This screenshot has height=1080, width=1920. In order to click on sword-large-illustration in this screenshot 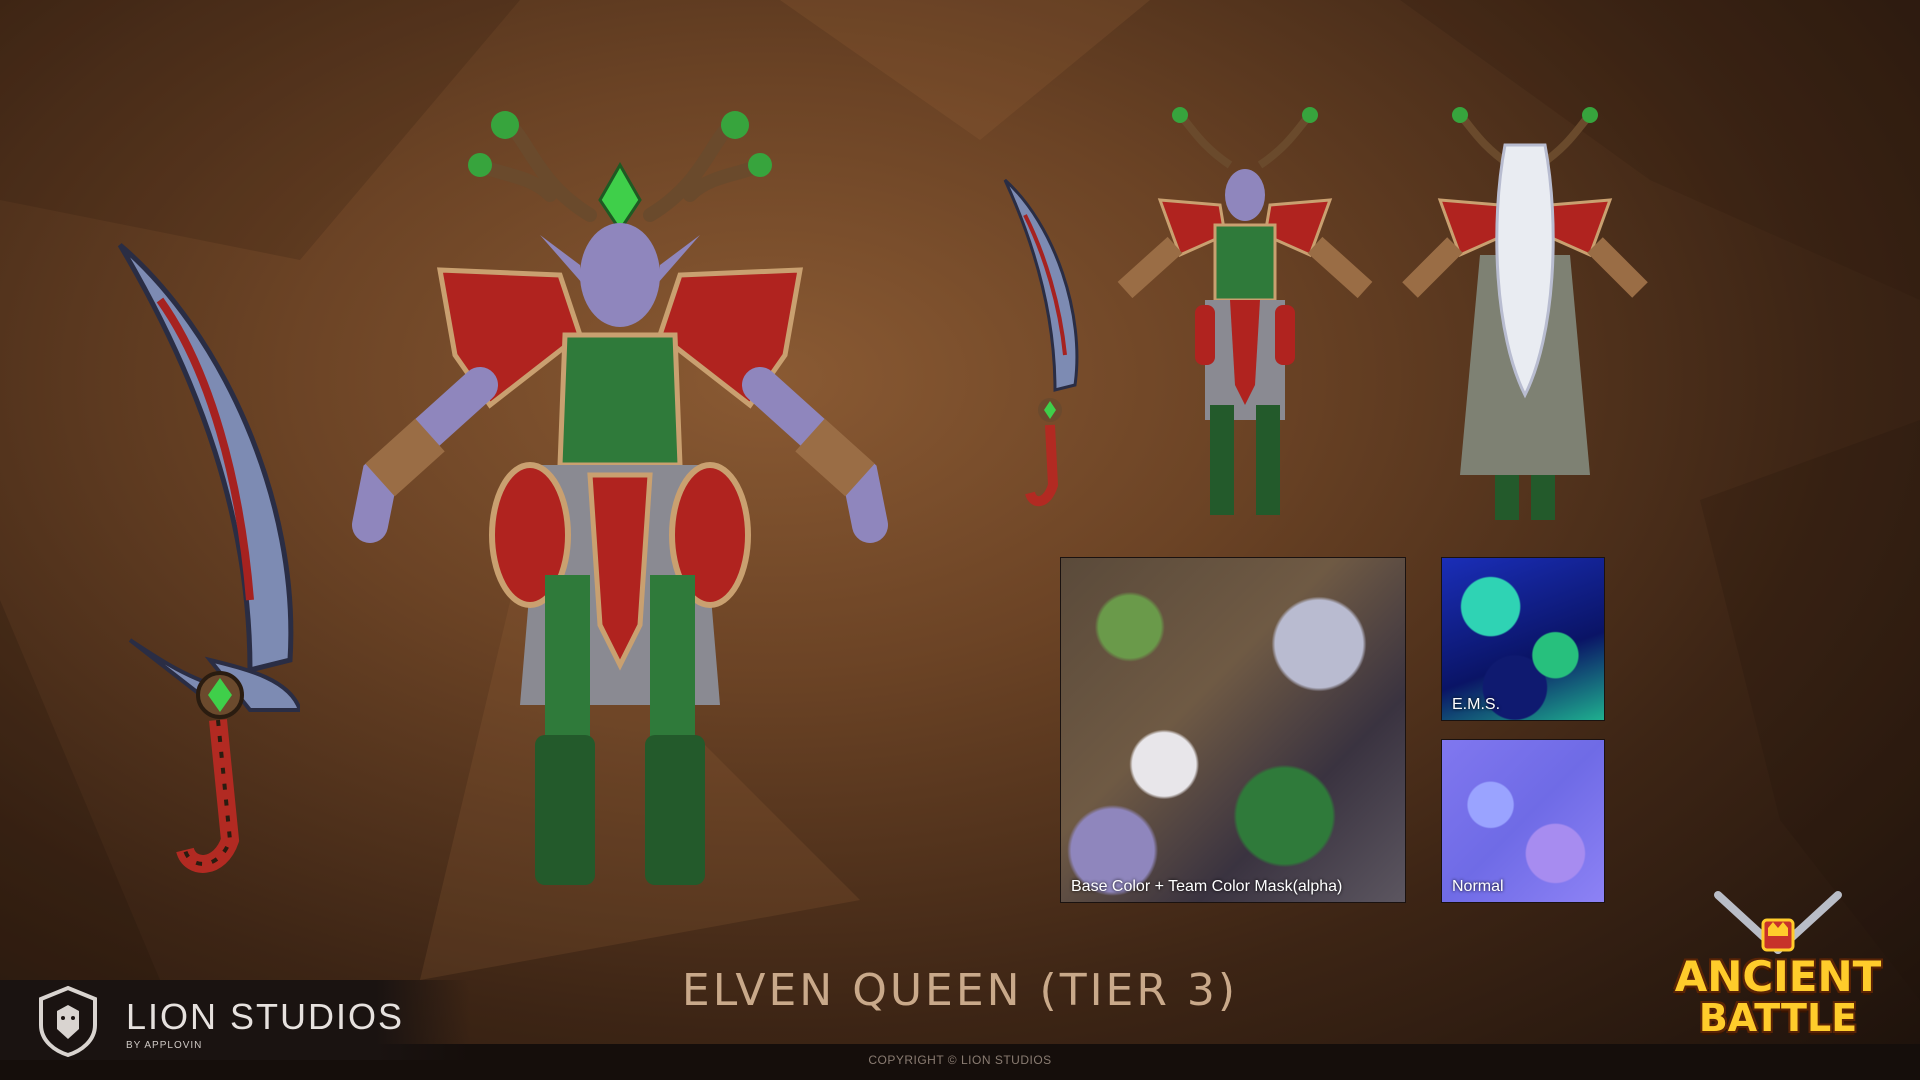, I will do `click(208, 558)`.